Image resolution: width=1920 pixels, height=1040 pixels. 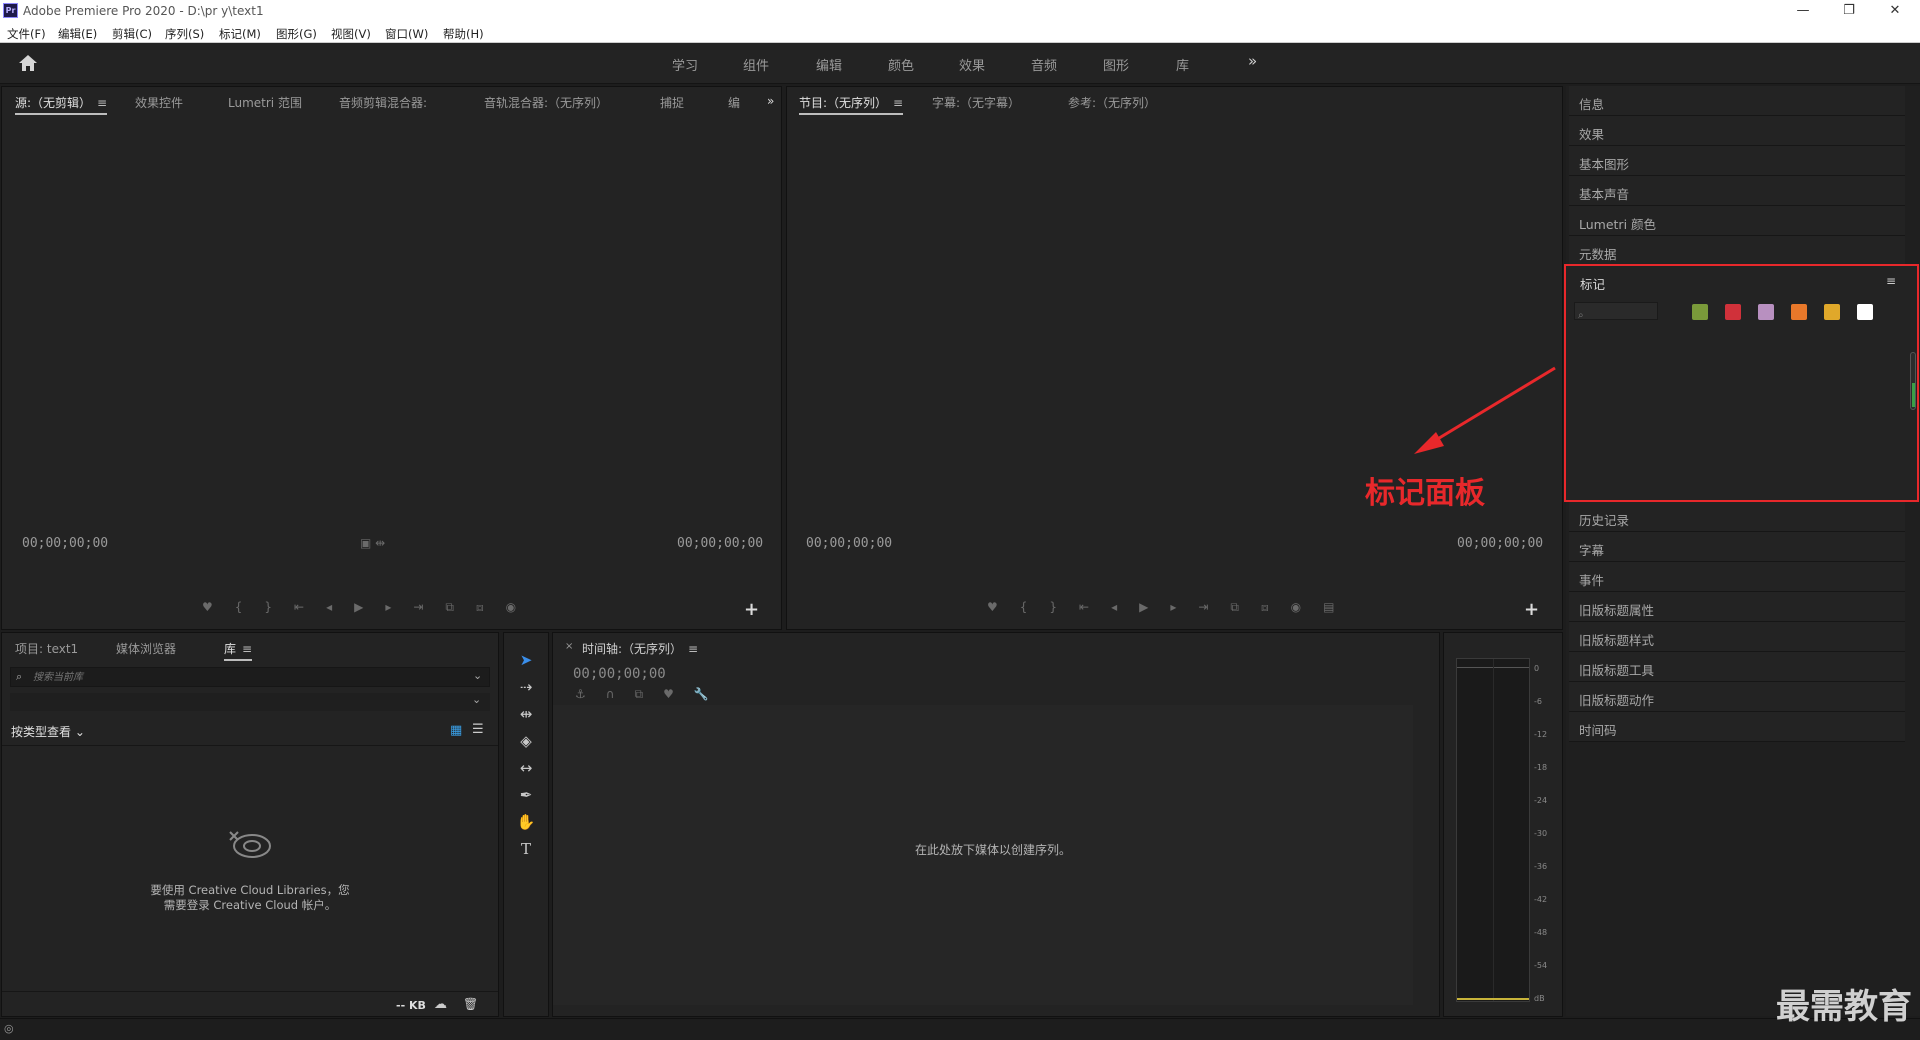 What do you see at coordinates (238, 650) in the screenshot?
I see `tab-libraries: 库 ≡` at bounding box center [238, 650].